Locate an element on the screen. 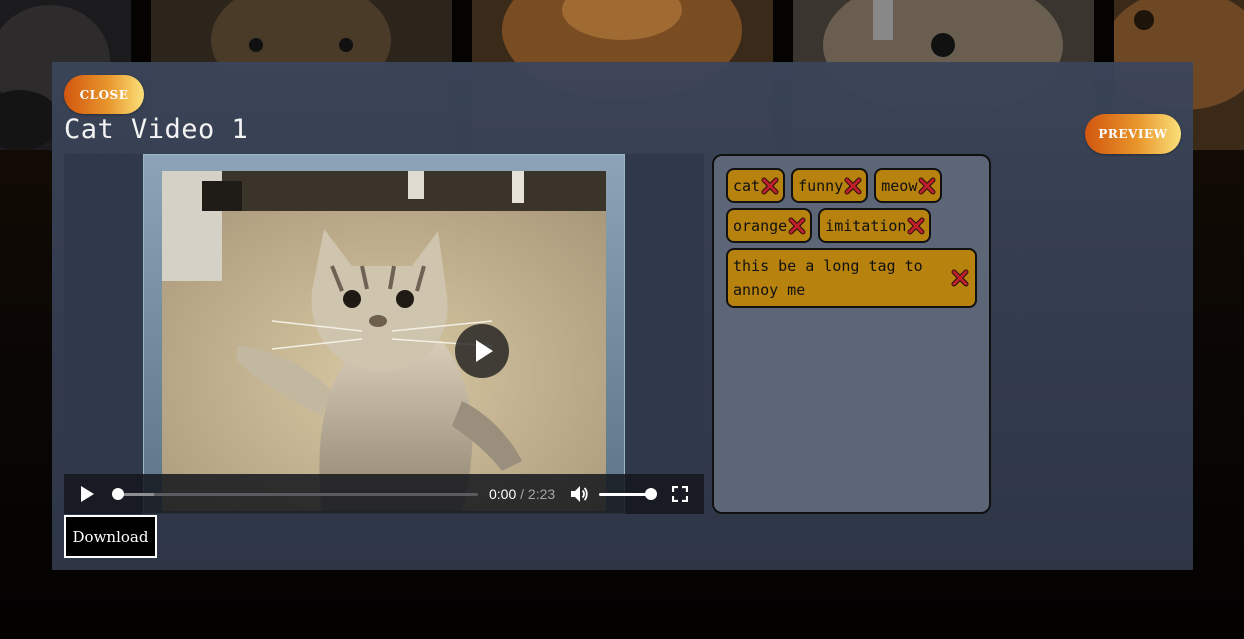 The height and width of the screenshot is (639, 1244). tag-chip: imitation is located at coordinates (875, 225).